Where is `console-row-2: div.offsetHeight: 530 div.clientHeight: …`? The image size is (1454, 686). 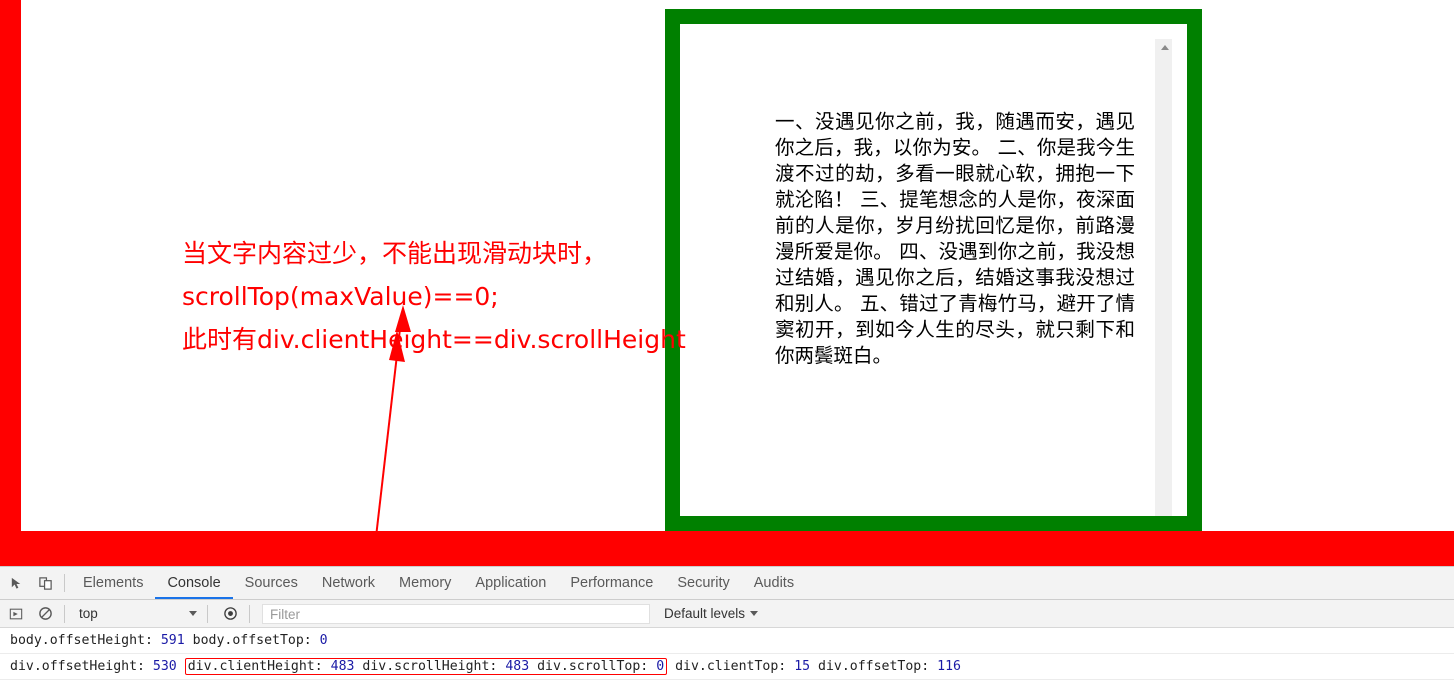 console-row-2: div.offsetHeight: 530 div.clientHeight: … is located at coordinates (727, 667).